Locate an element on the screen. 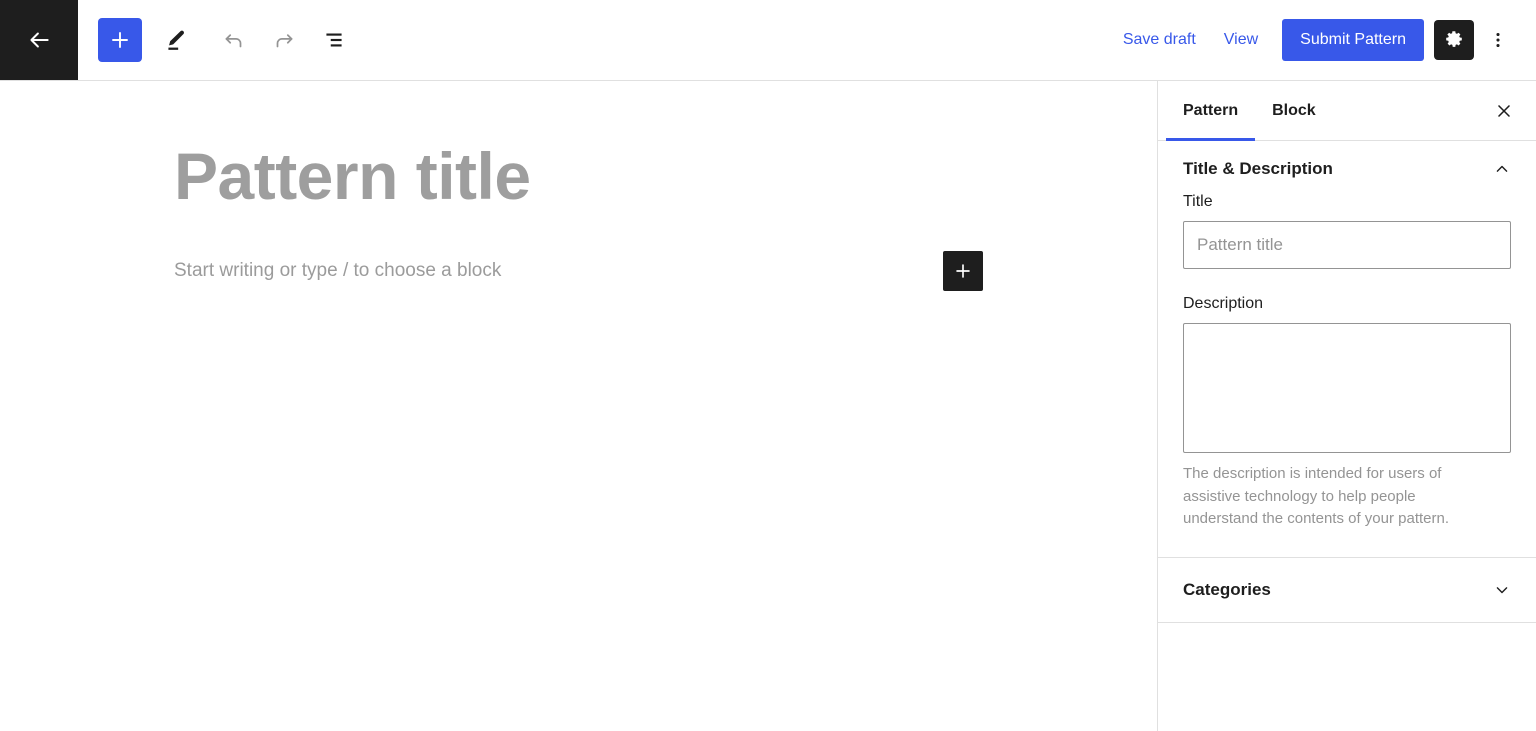 The image size is (1536, 731). close-icon is located at coordinates (1504, 110).